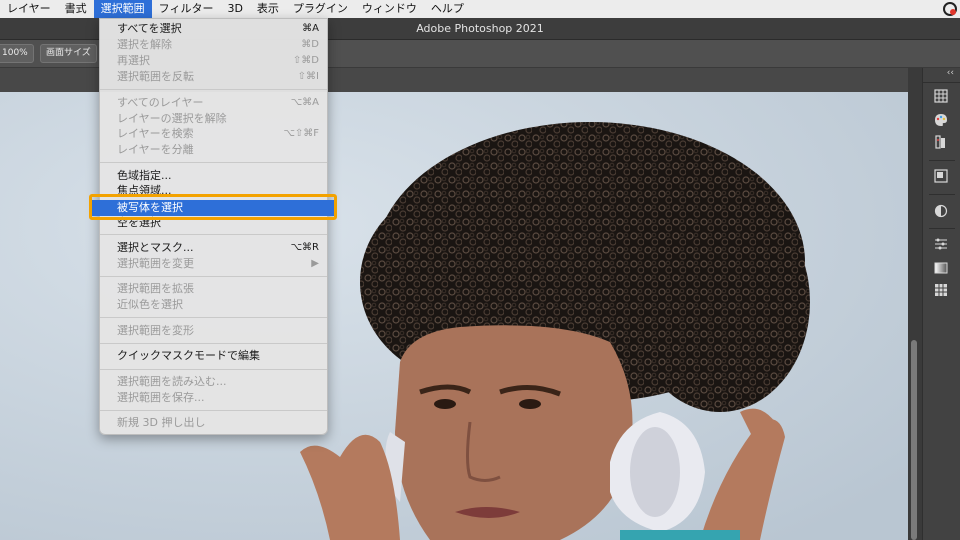  I want to click on menu-help: ヘルプ, so click(447, 9).